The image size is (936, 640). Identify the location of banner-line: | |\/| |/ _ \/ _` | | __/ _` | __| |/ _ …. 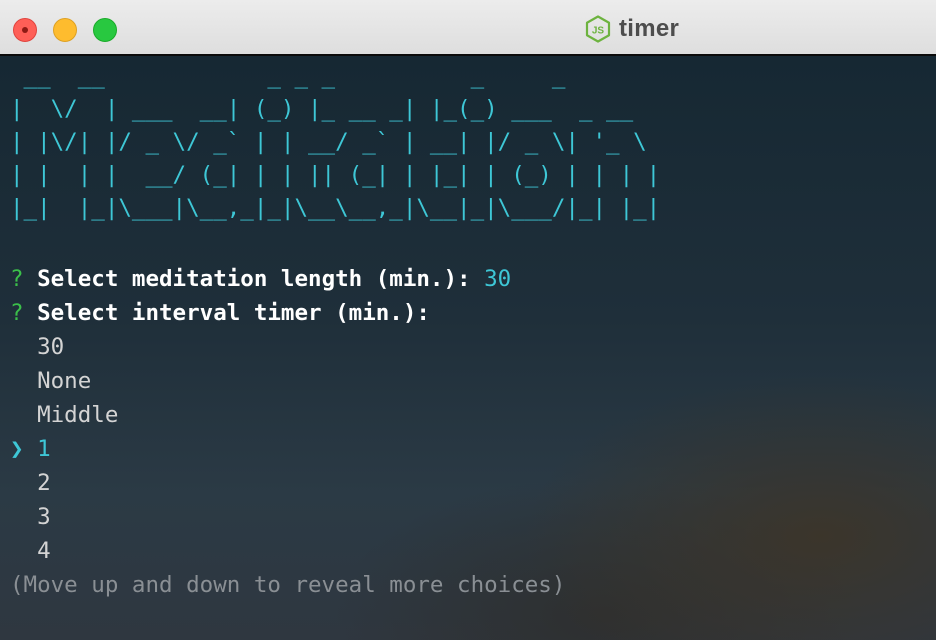
(328, 142).